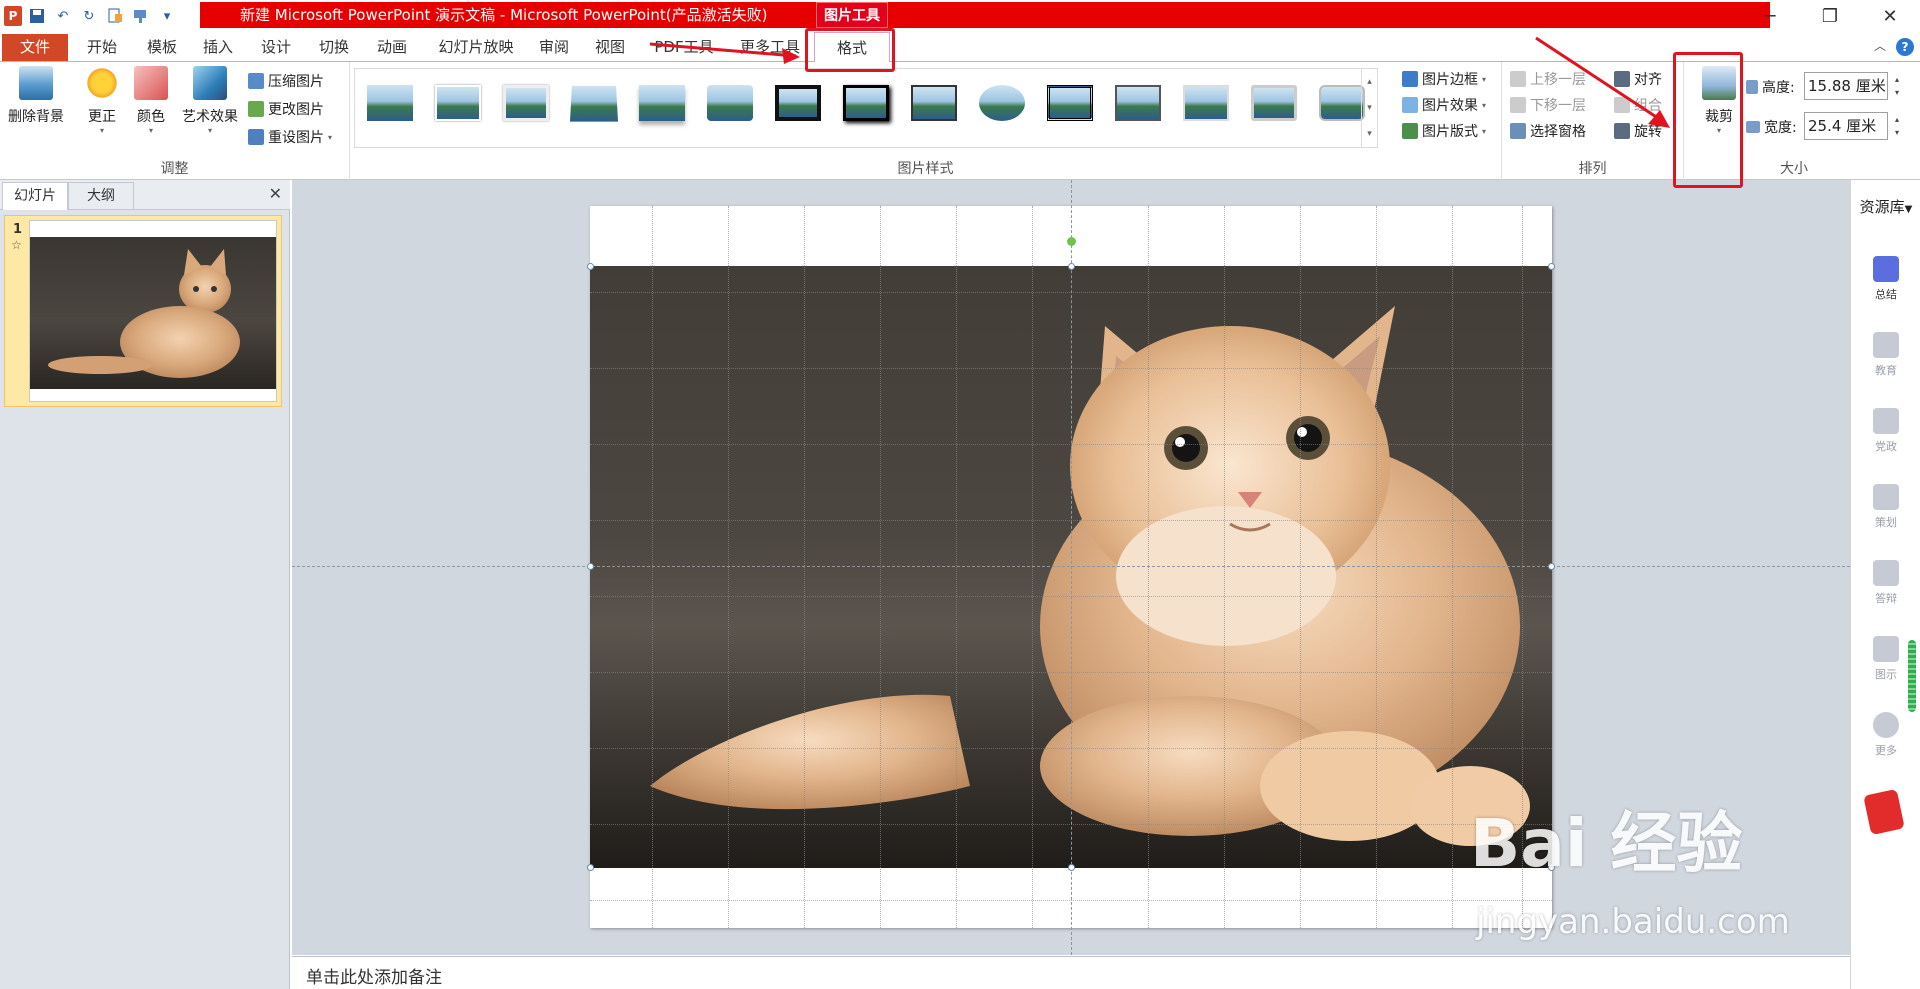  What do you see at coordinates (286, 109) in the screenshot?
I see `change-picture-button: 更改图片` at bounding box center [286, 109].